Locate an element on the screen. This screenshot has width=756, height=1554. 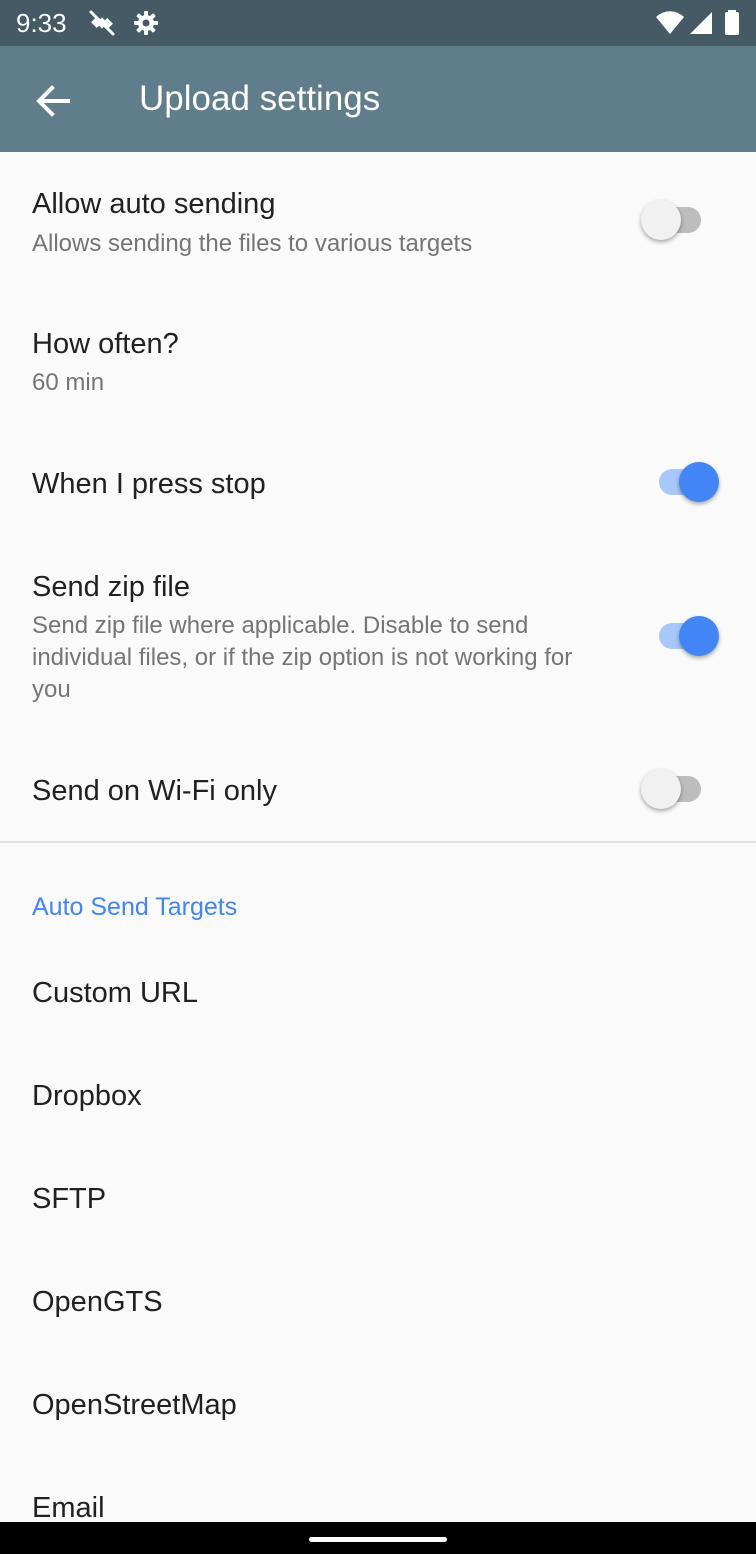
section-divider is located at coordinates (378, 842).